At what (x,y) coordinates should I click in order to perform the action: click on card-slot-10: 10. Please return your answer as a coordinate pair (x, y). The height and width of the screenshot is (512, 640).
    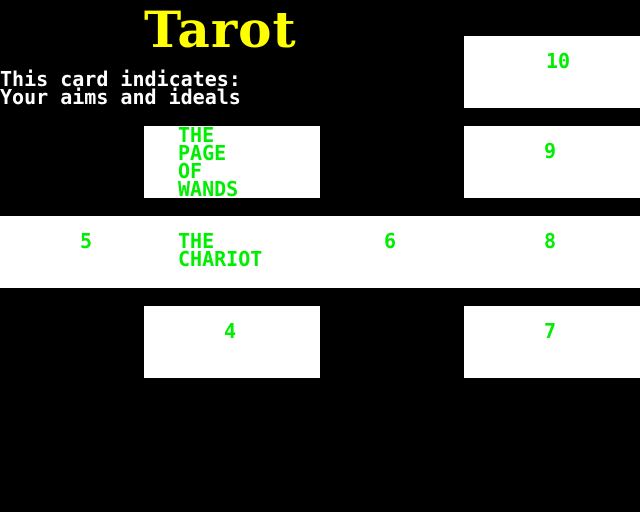
    Looking at the image, I should click on (552, 72).